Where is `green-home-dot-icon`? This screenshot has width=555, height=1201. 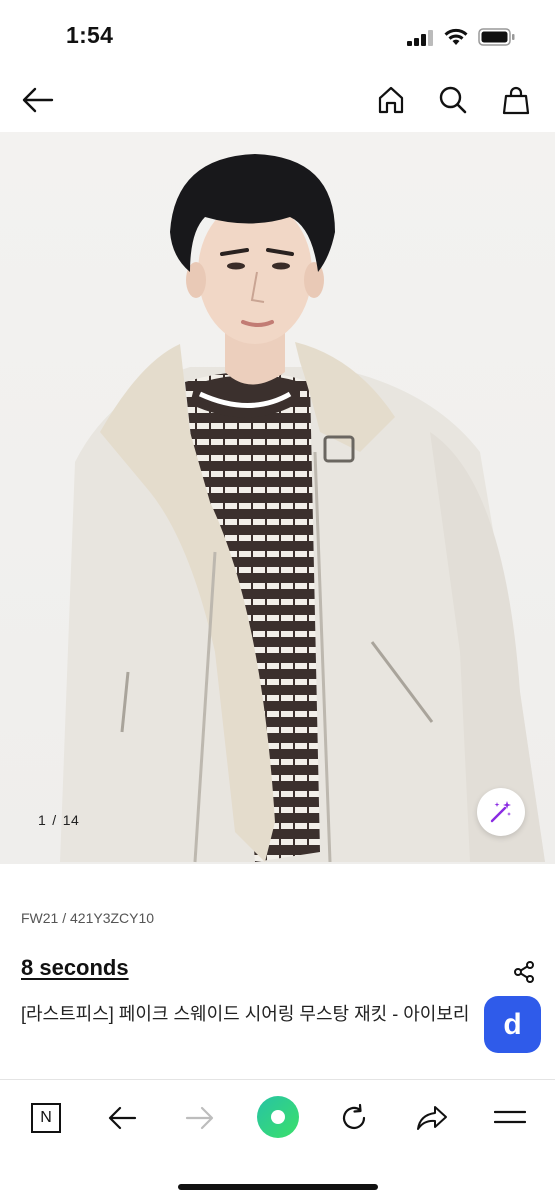
green-home-dot-icon is located at coordinates (278, 1117).